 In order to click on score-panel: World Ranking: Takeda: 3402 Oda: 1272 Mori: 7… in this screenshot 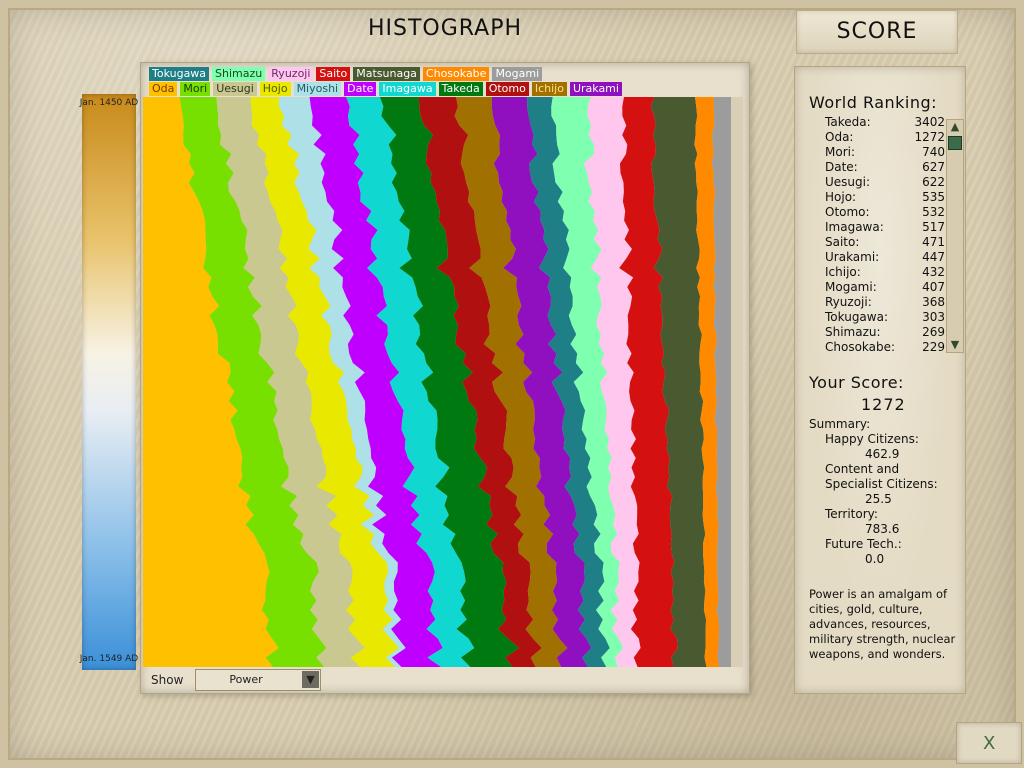, I will do `click(880, 380)`.